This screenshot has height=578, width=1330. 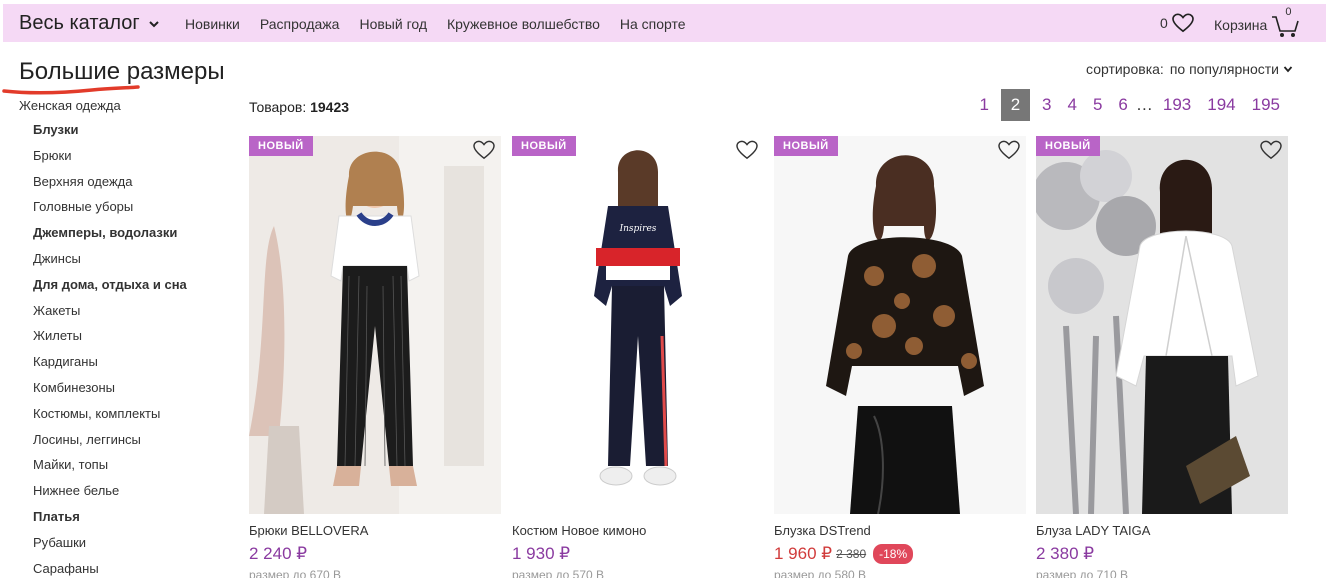 I want to click on sidebar-item: Верхняя одежда, so click(x=131, y=186).